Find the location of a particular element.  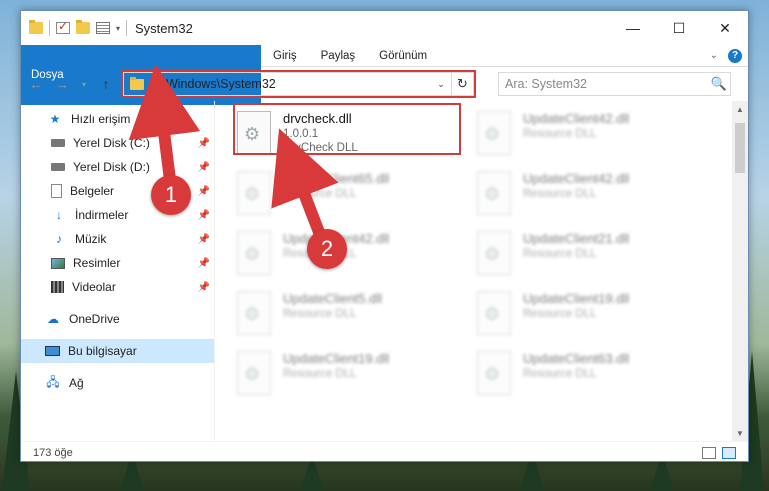

address-path: C:\Windows\System32 is located at coordinates (213, 84).